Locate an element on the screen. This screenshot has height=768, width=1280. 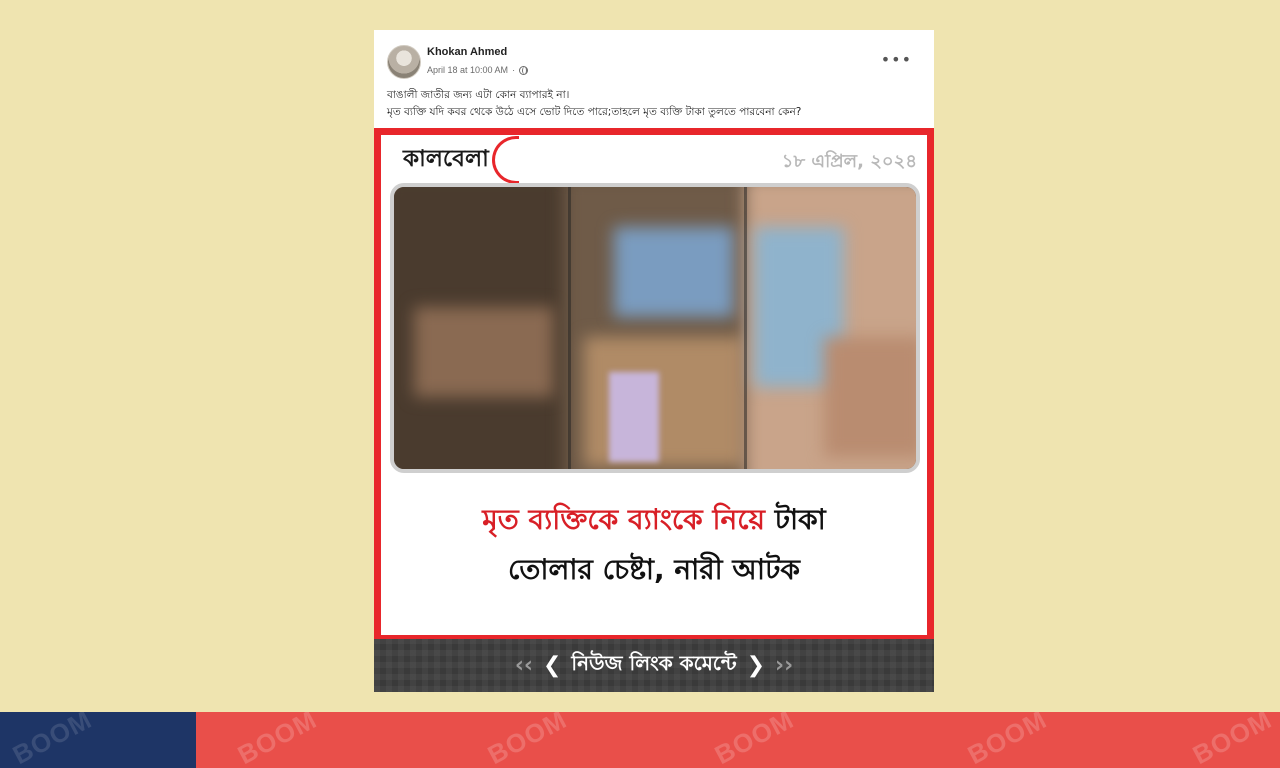
news-link-banner: ‹‹ ❮ নিউজ লিংক কমেন্টে ❯ ›› is located at coordinates (654, 665).